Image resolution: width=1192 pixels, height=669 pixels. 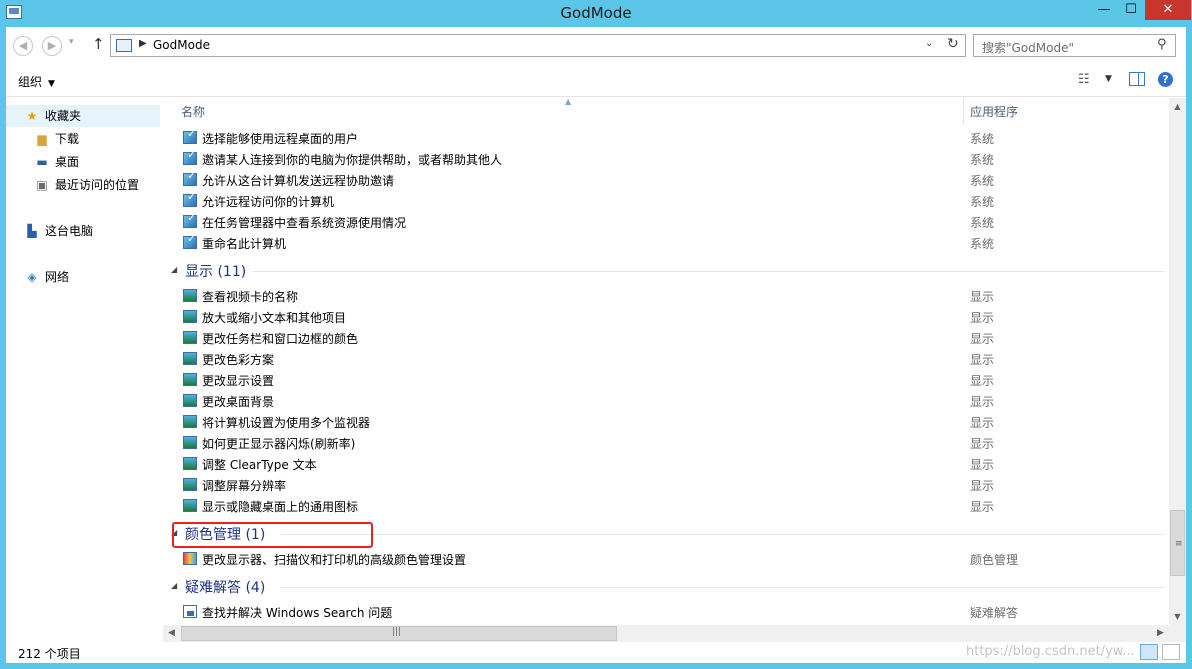 What do you see at coordinates (673, 359) in the screenshot?
I see `list-item: 更改色彩方案 显示` at bounding box center [673, 359].